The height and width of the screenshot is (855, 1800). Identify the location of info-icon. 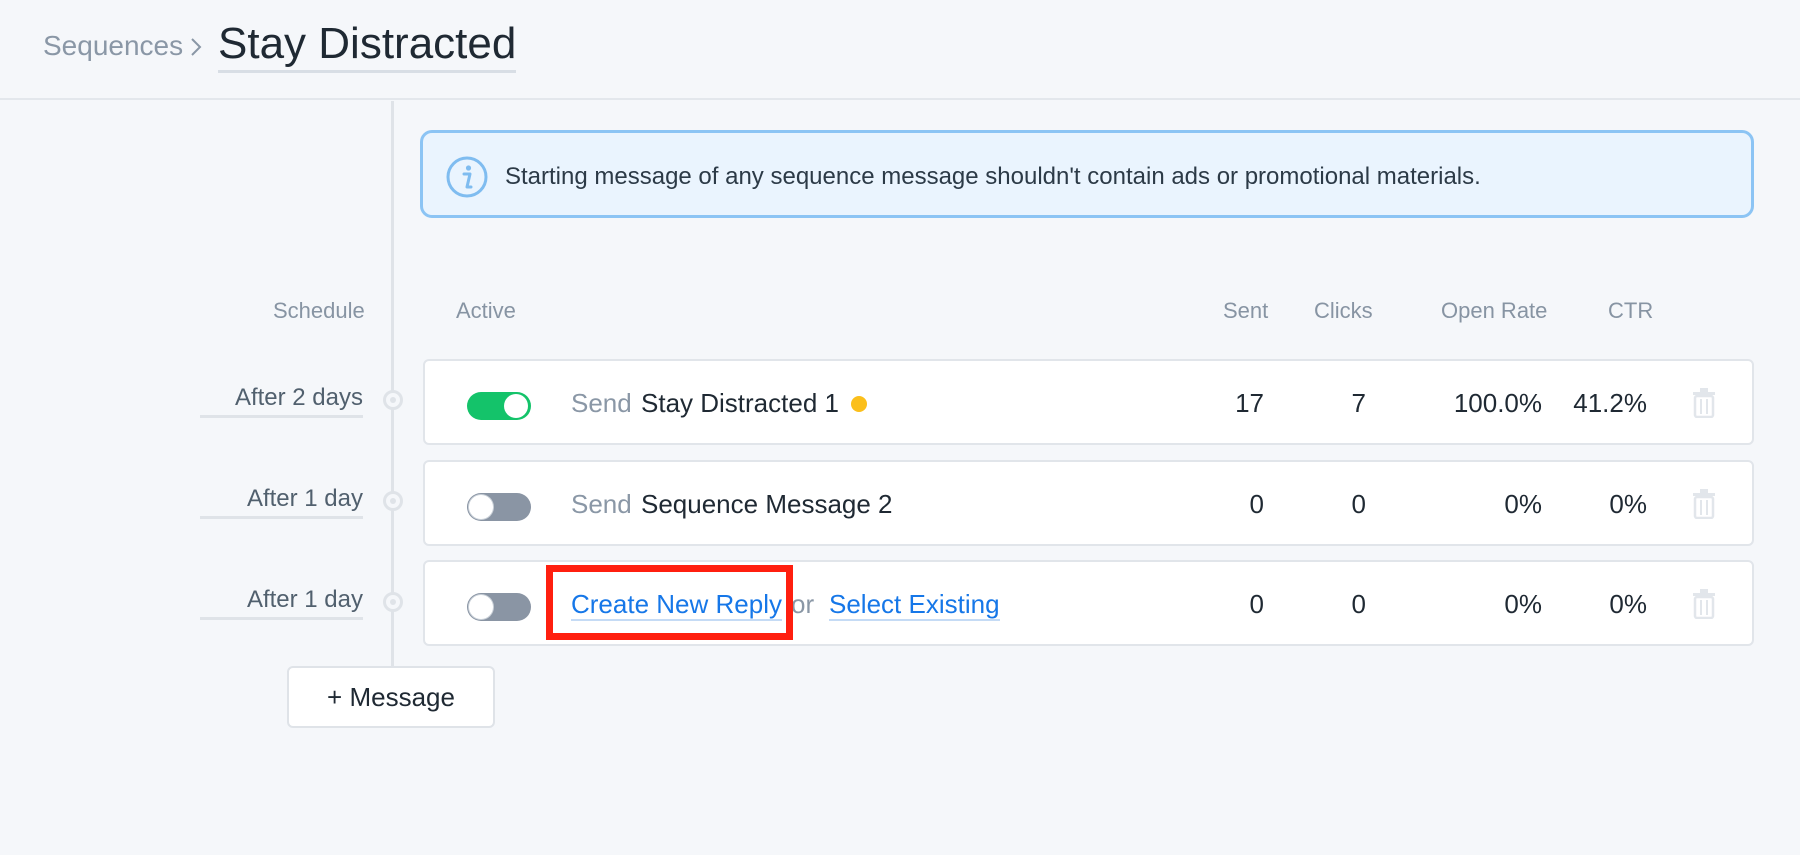
(467, 177).